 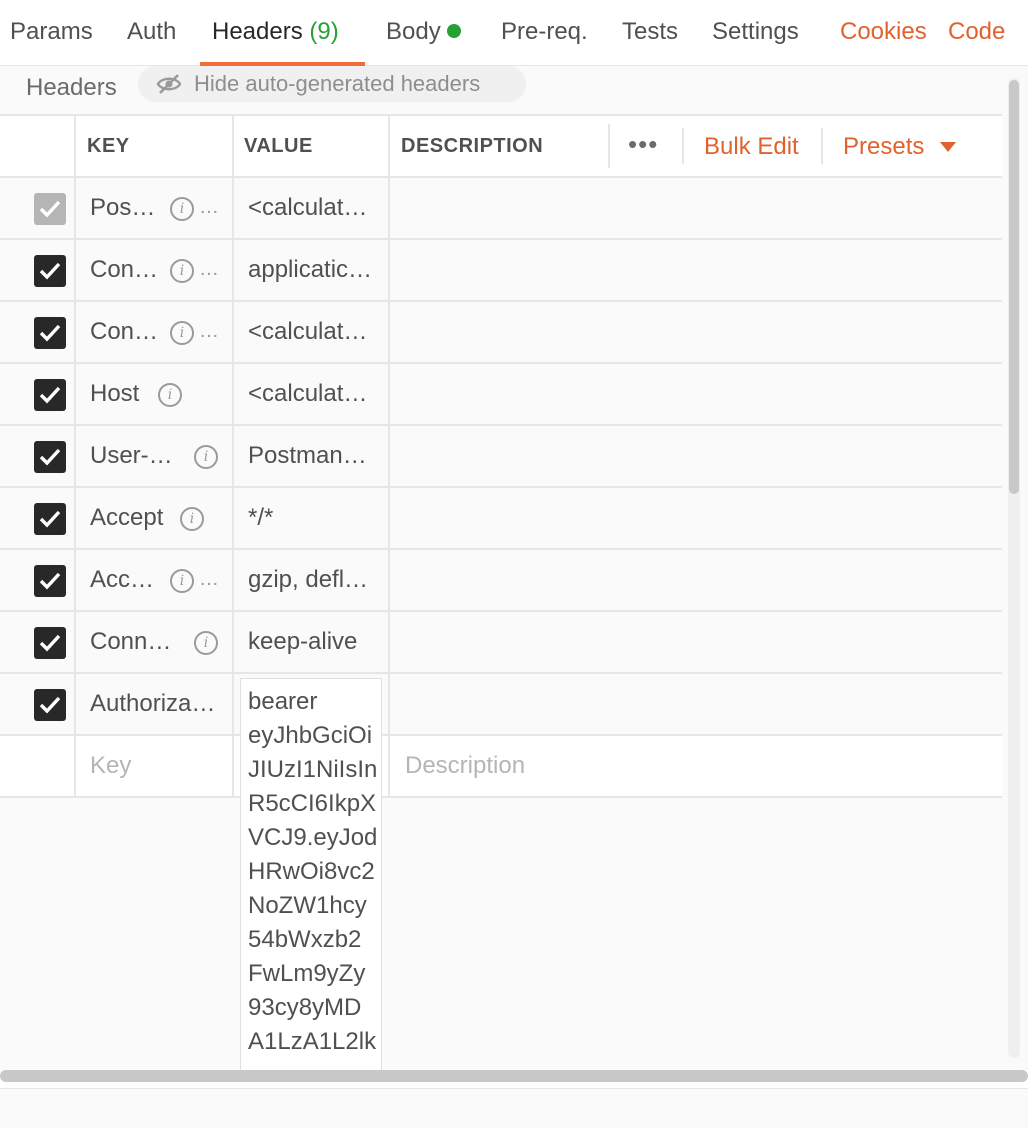 I want to click on cookies-link: Cookies, so click(x=883, y=33).